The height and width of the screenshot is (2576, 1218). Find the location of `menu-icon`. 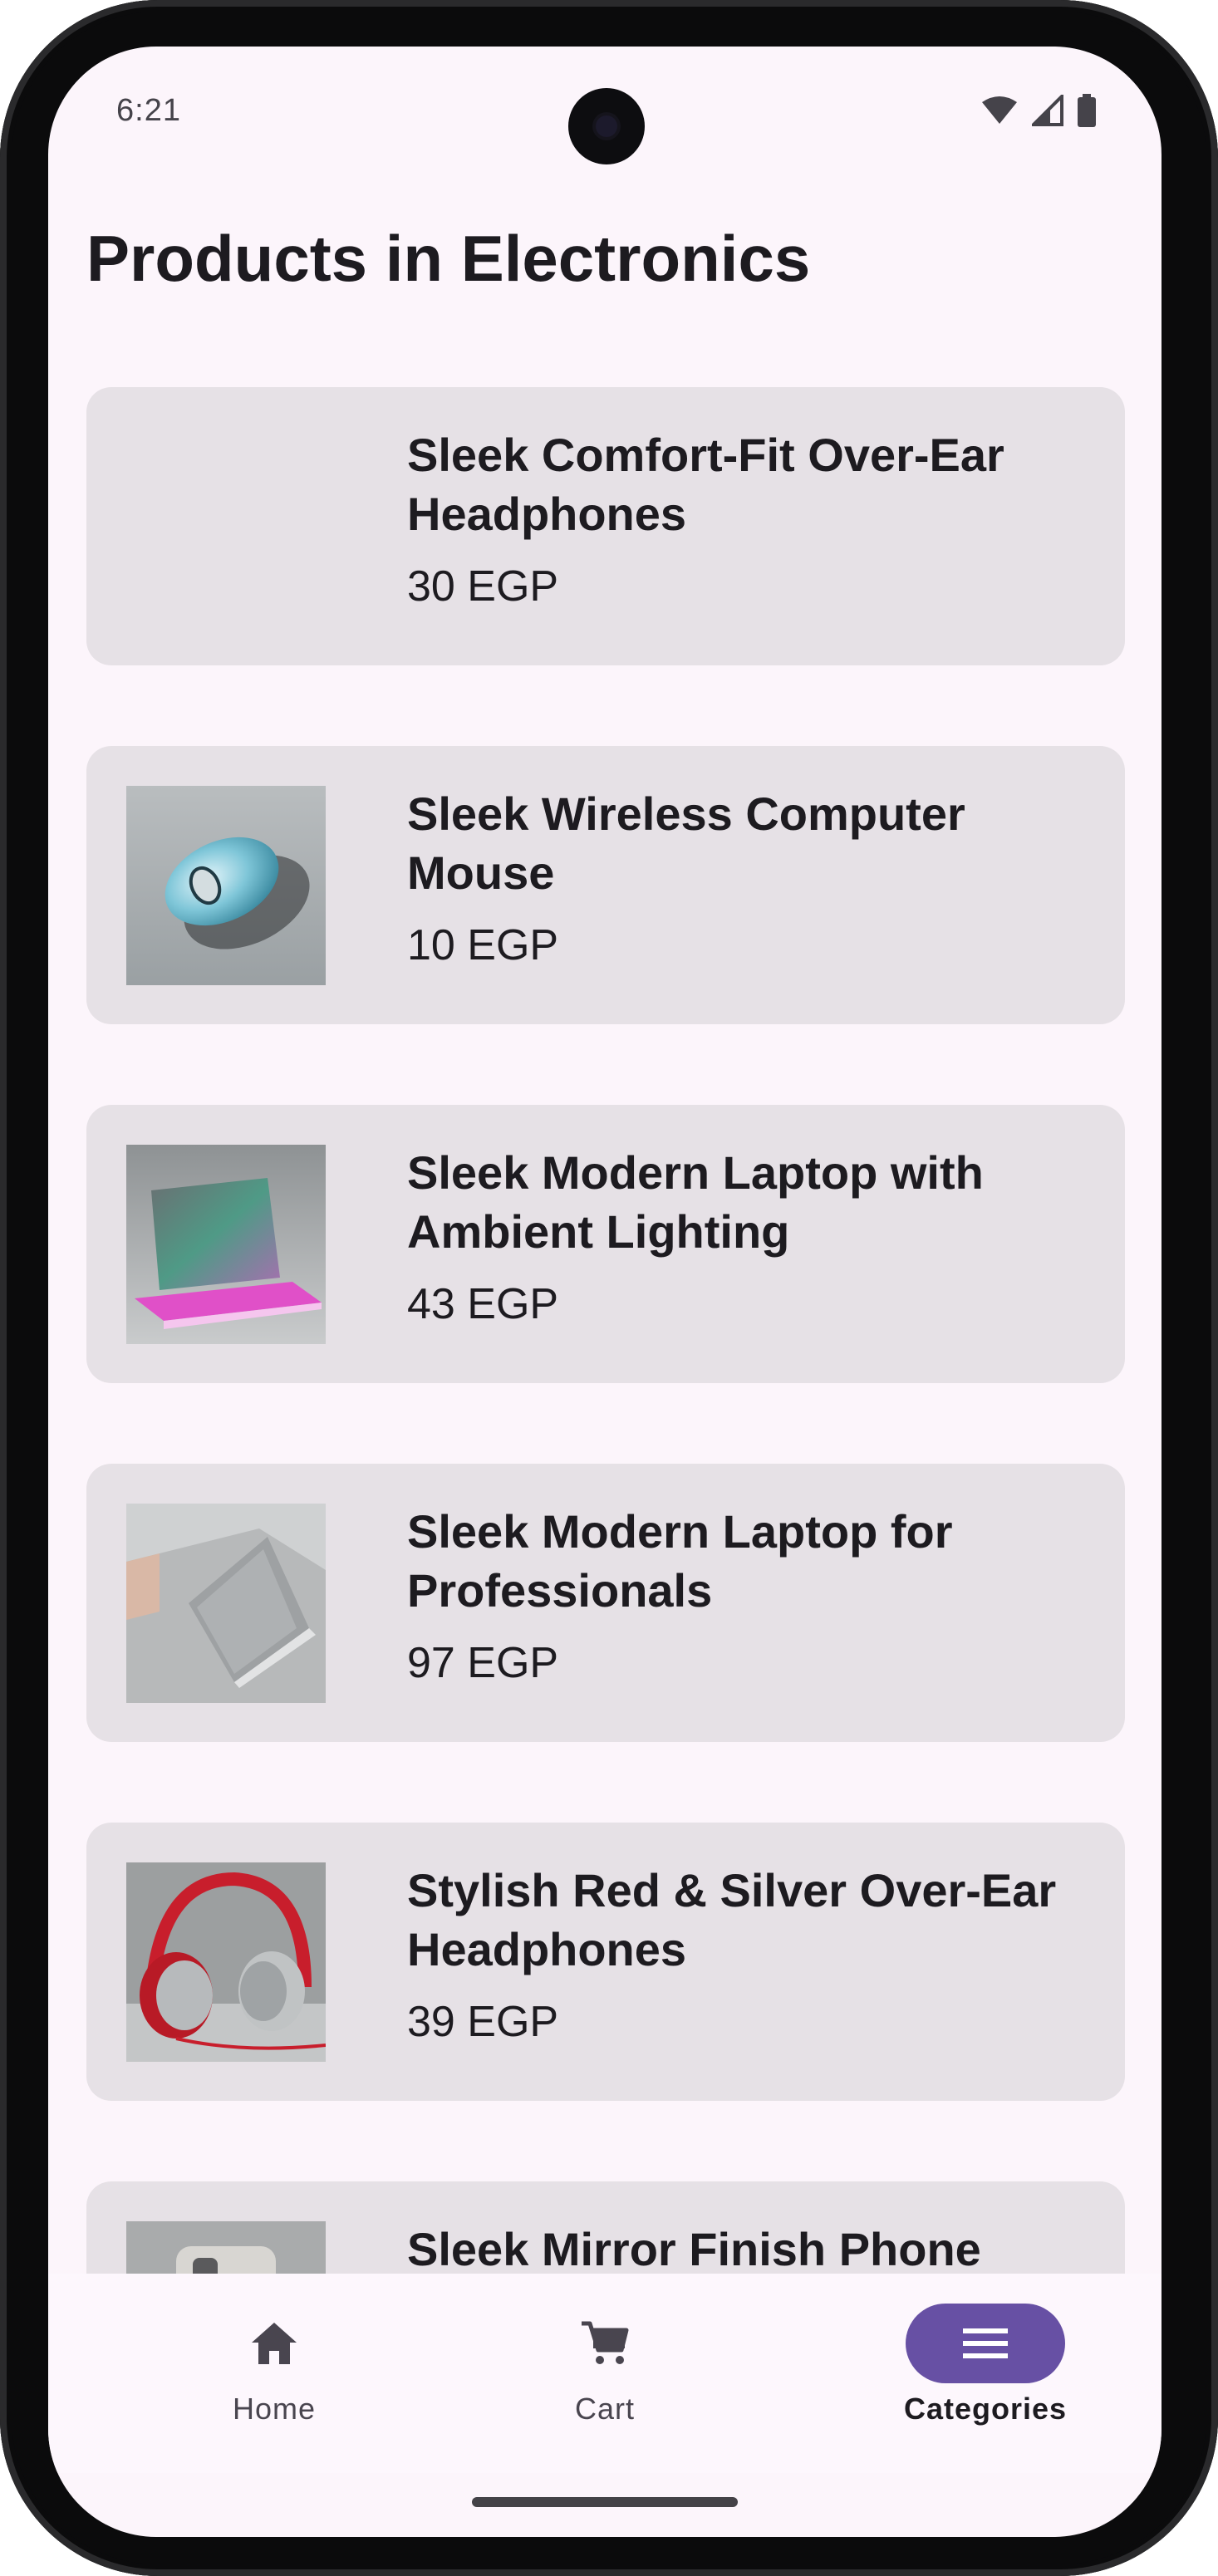

menu-icon is located at coordinates (986, 2343).